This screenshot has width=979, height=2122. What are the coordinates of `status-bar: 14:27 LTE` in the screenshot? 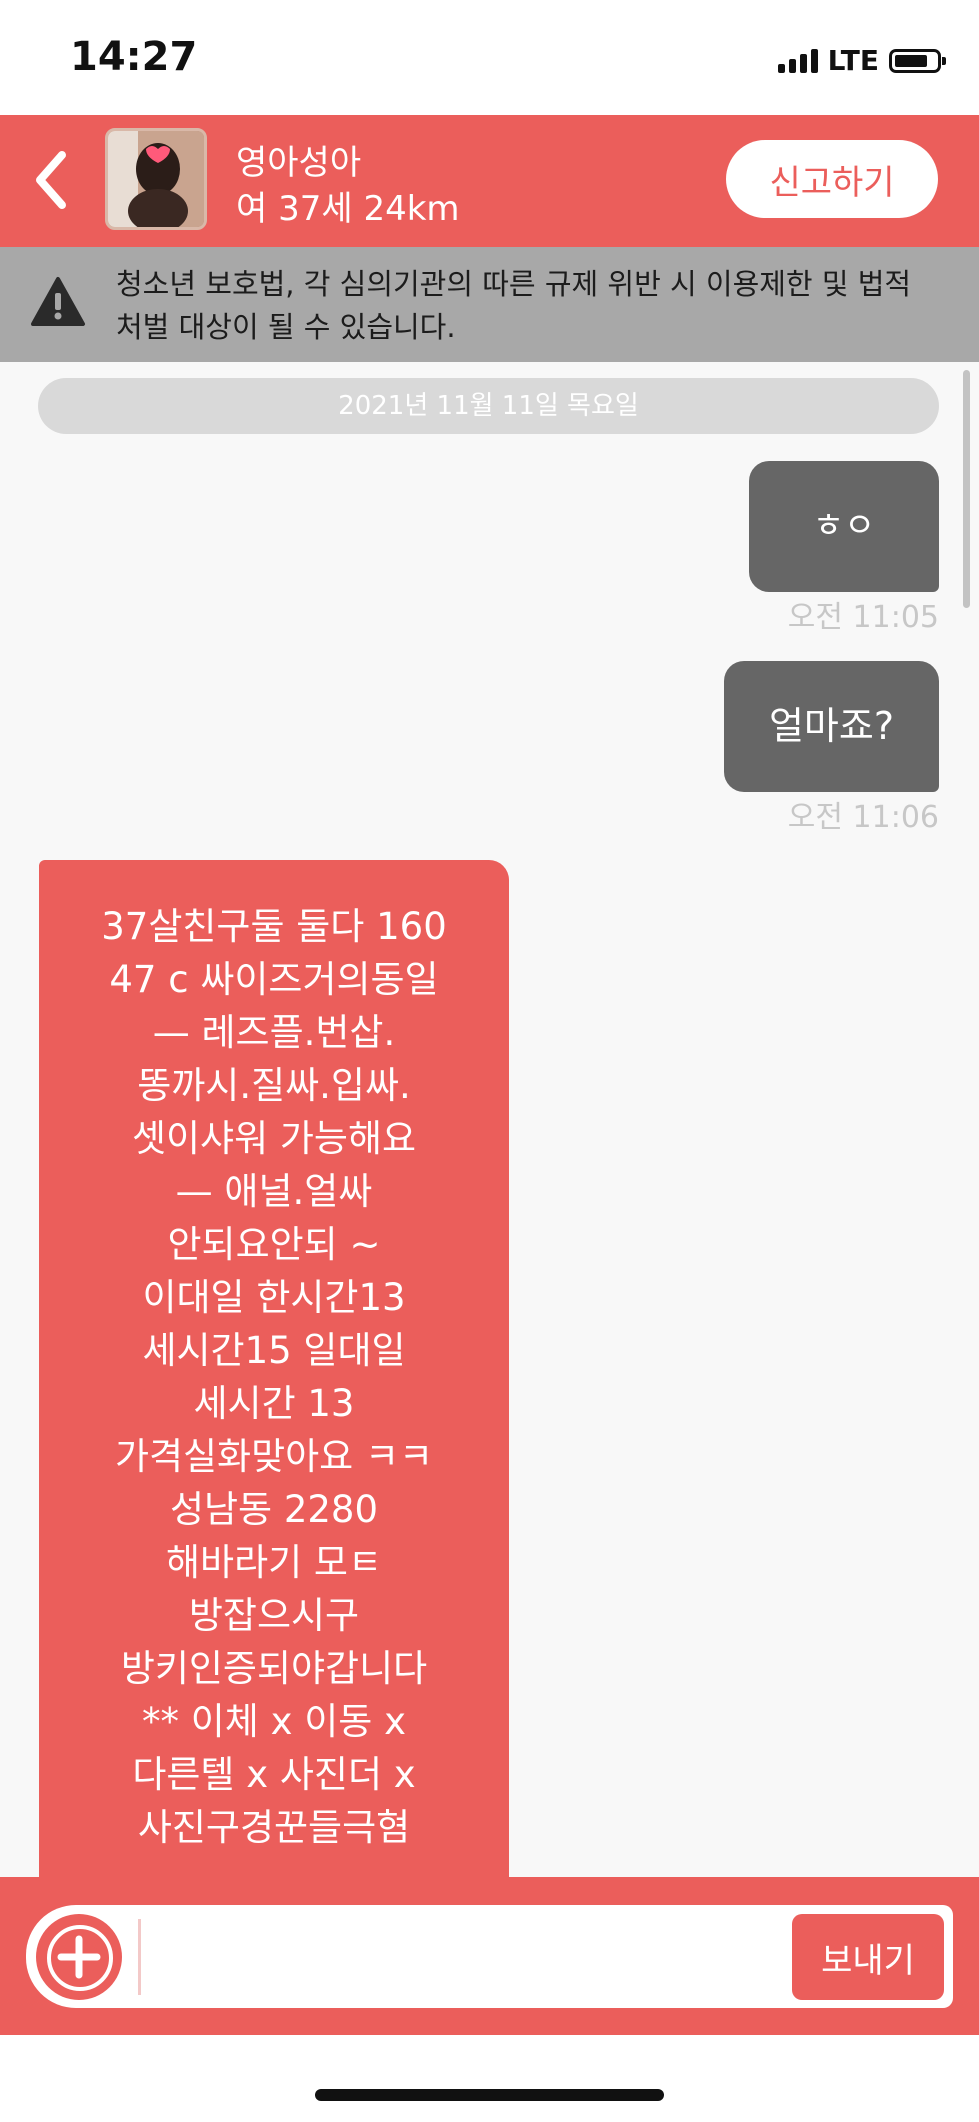 It's located at (489, 57).